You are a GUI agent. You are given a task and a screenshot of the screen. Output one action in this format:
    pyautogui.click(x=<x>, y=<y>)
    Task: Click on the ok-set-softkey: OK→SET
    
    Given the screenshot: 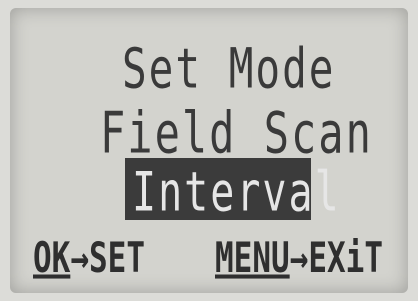 What is the action you would take?
    pyautogui.click(x=89, y=258)
    